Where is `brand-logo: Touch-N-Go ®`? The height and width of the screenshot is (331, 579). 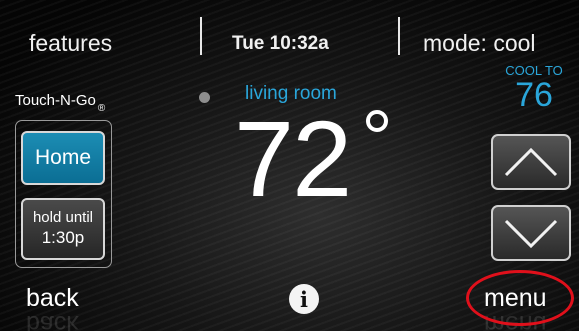
brand-logo: Touch-N-Go ® is located at coordinates (60, 103).